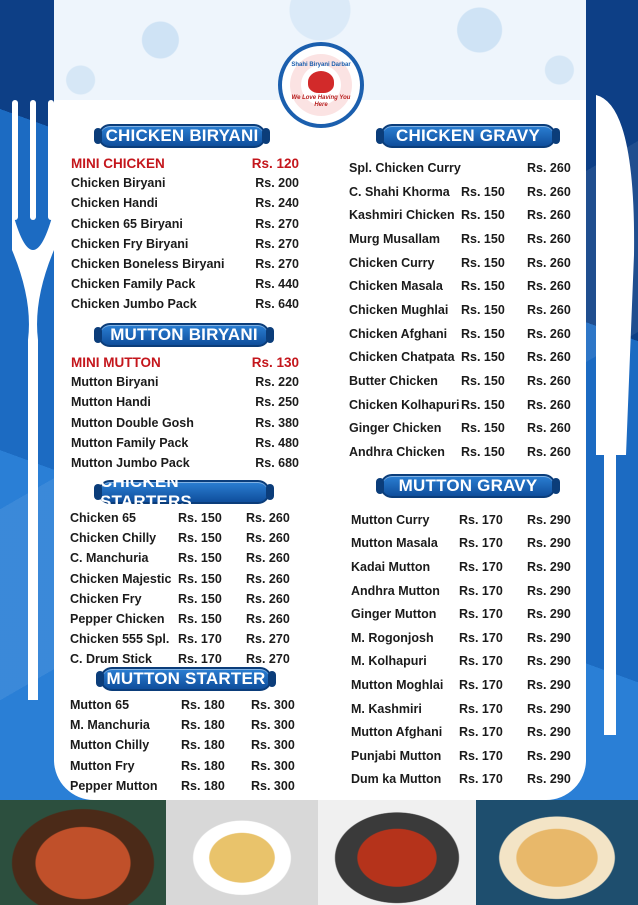 The width and height of the screenshot is (638, 905). What do you see at coordinates (118, 183) in the screenshot?
I see `item-name: Chicken Biryani` at bounding box center [118, 183].